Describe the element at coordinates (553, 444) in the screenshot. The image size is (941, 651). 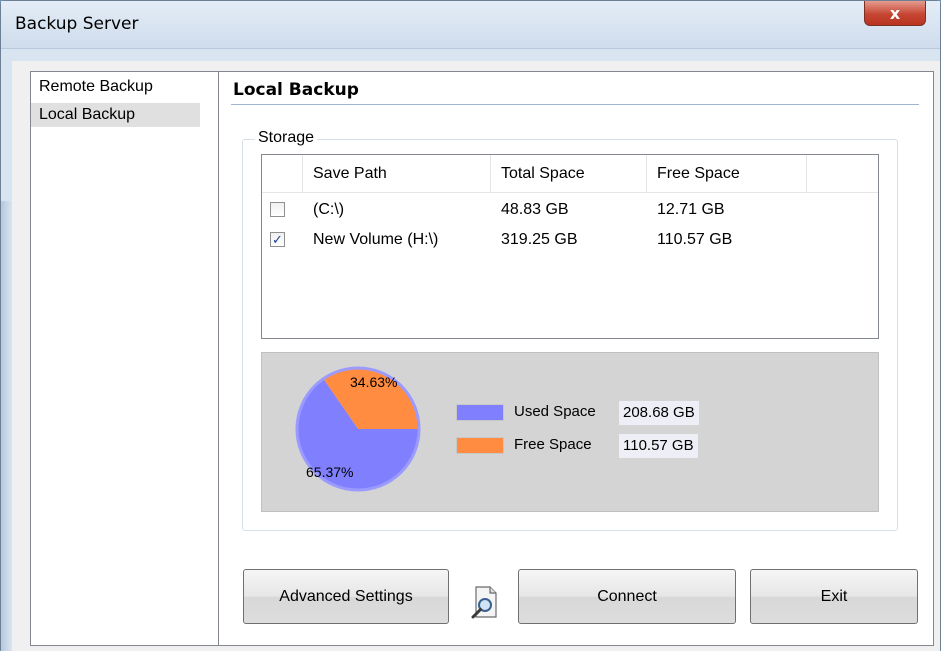
I see `legend-label: Free Space` at that location.